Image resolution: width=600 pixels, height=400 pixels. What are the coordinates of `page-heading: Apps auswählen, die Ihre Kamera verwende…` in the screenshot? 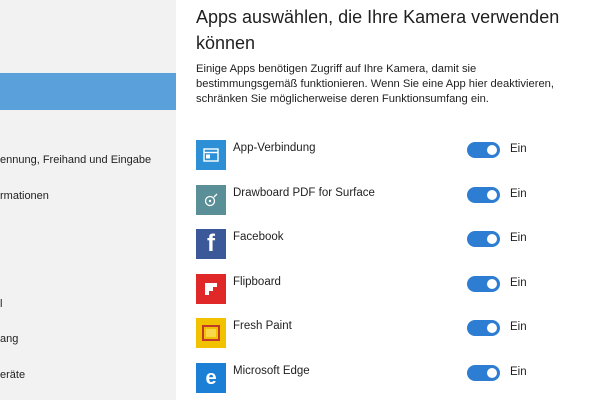 It's located at (378, 30).